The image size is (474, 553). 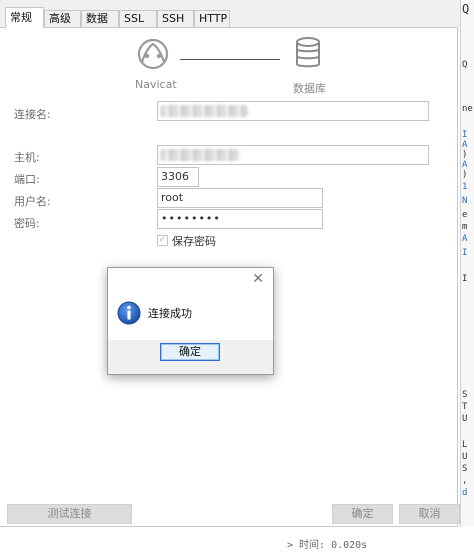 I want to click on navicat-logo-icon, so click(x=153, y=53).